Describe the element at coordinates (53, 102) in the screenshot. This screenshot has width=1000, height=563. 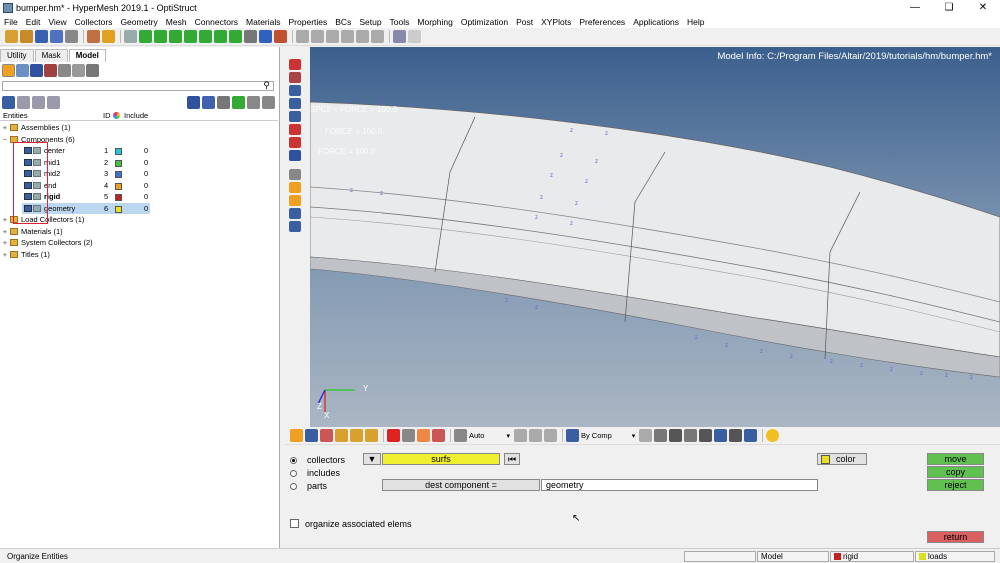
I see `reverse-icon` at that location.